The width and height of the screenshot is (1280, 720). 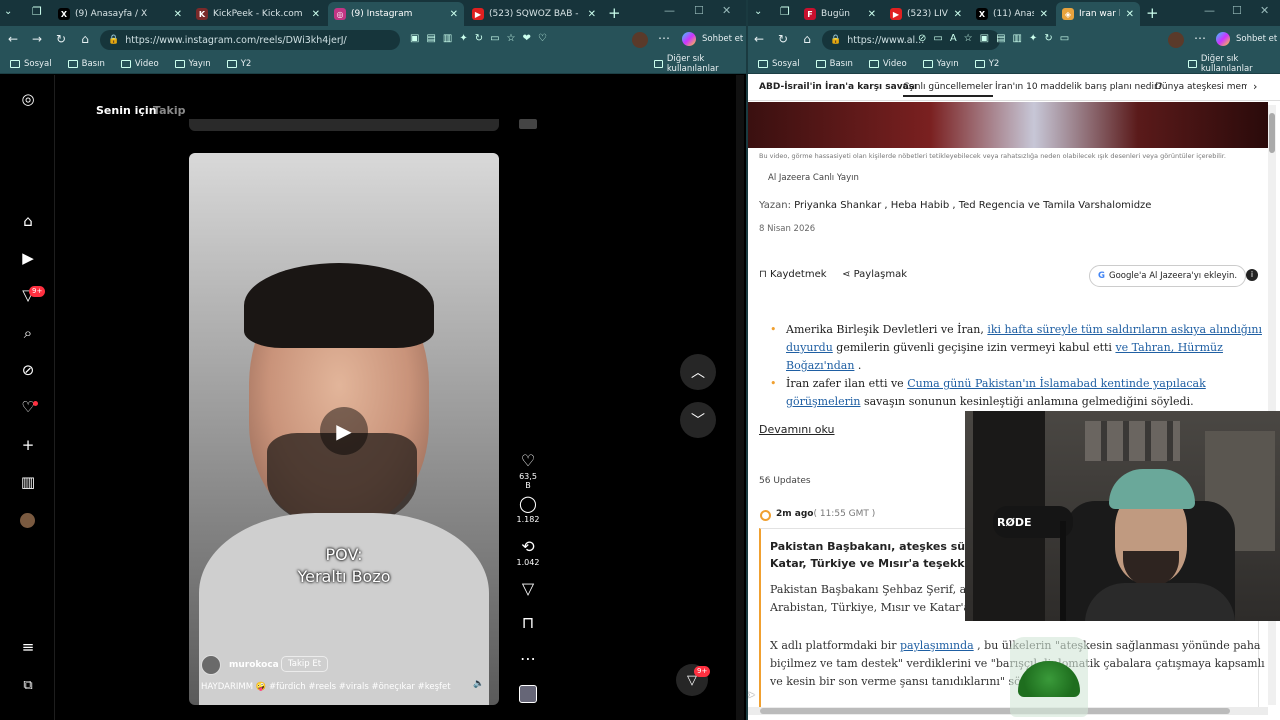 What do you see at coordinates (698, 372) in the screenshot?
I see `previous-reel-button: ︿` at bounding box center [698, 372].